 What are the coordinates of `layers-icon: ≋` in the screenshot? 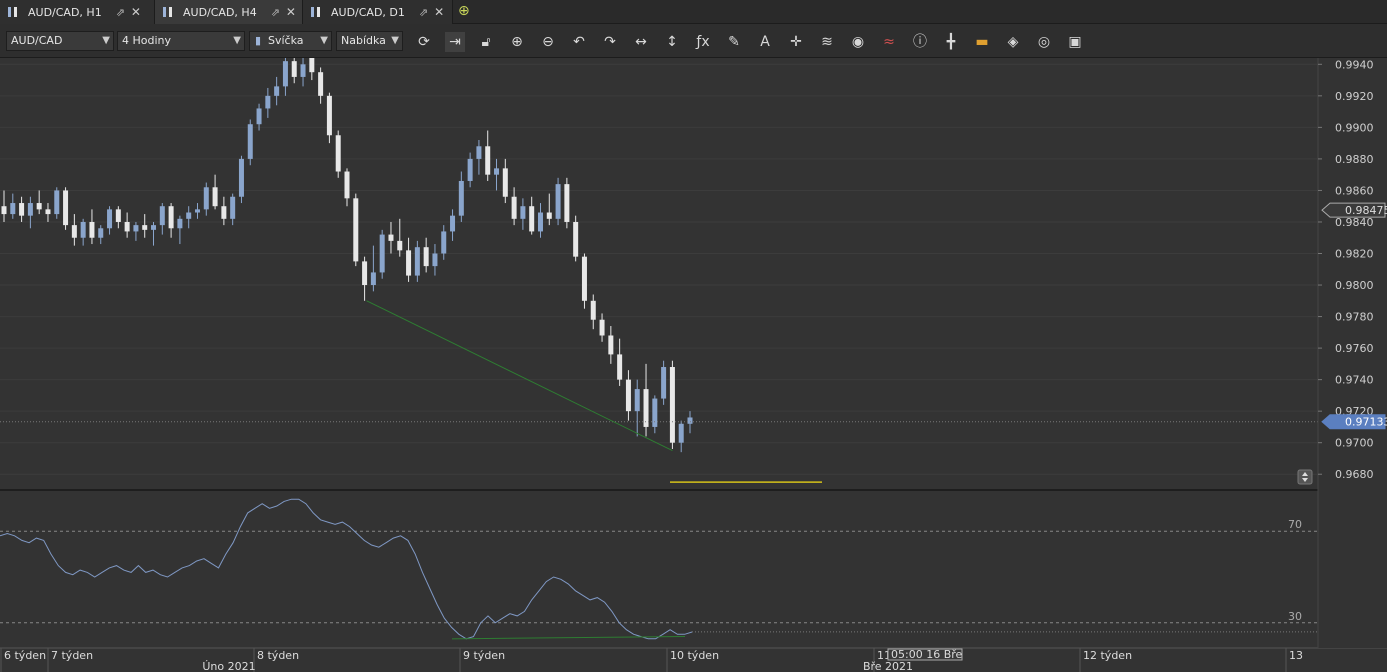 It's located at (827, 42).